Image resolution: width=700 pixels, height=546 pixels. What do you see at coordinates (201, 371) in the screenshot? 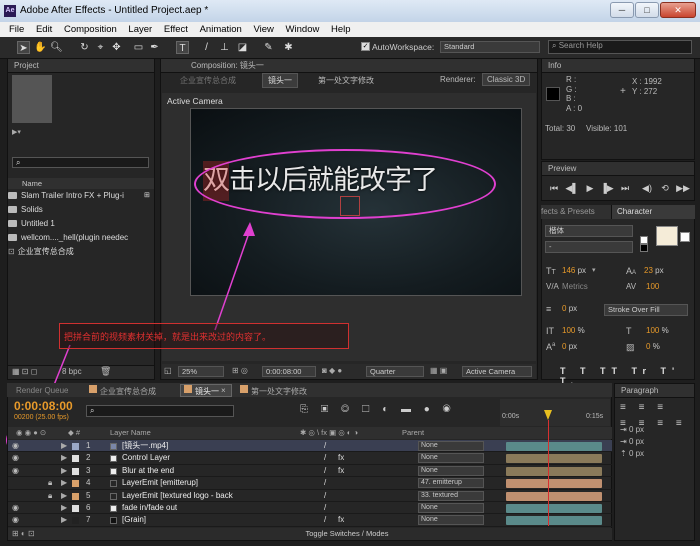
I see `zoom-select: 25%` at bounding box center [201, 371].